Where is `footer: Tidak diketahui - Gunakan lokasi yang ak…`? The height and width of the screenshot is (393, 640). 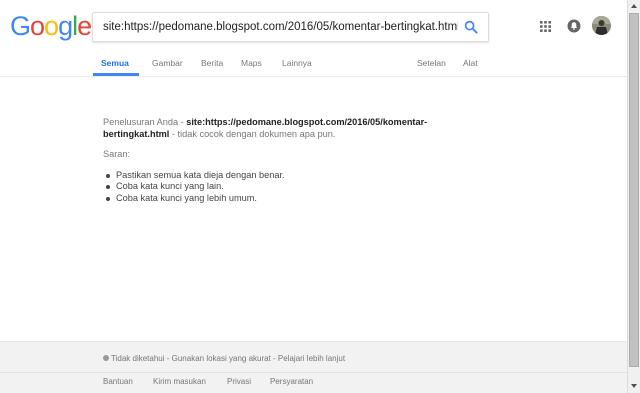 footer: Tidak diketahui - Gunakan lokasi yang ak… is located at coordinates (313, 367).